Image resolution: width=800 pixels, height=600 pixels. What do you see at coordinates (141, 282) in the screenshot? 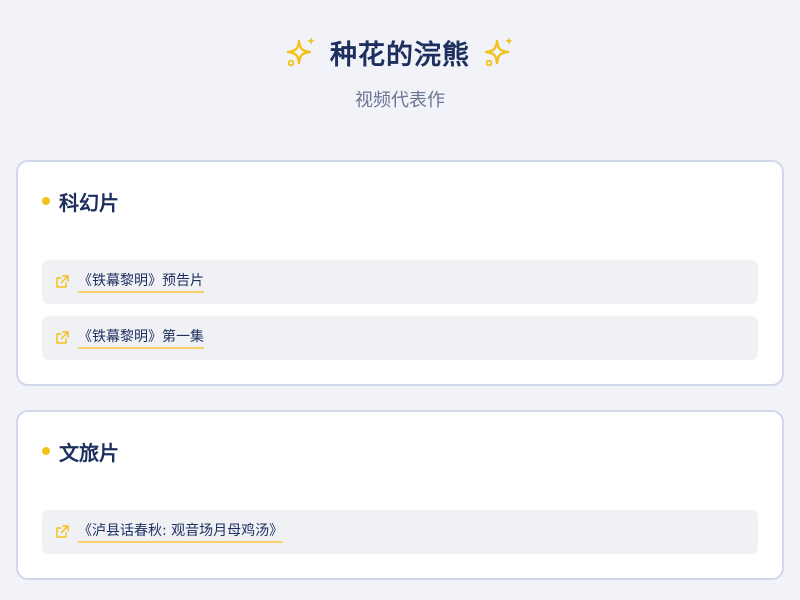
I see `video-link-label: 《铁幕黎明》预告片` at bounding box center [141, 282].